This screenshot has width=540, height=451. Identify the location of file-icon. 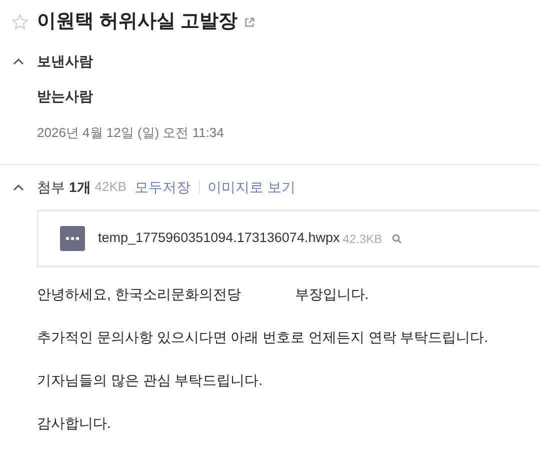
(72, 238).